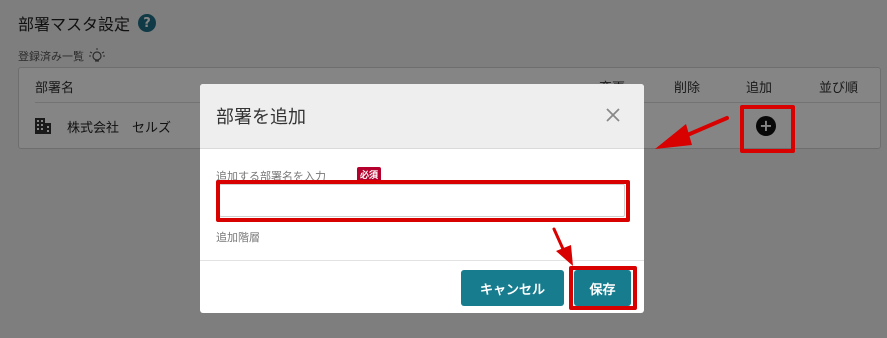 The image size is (887, 338). Describe the element at coordinates (613, 115) in the screenshot. I see `close-icon` at that location.